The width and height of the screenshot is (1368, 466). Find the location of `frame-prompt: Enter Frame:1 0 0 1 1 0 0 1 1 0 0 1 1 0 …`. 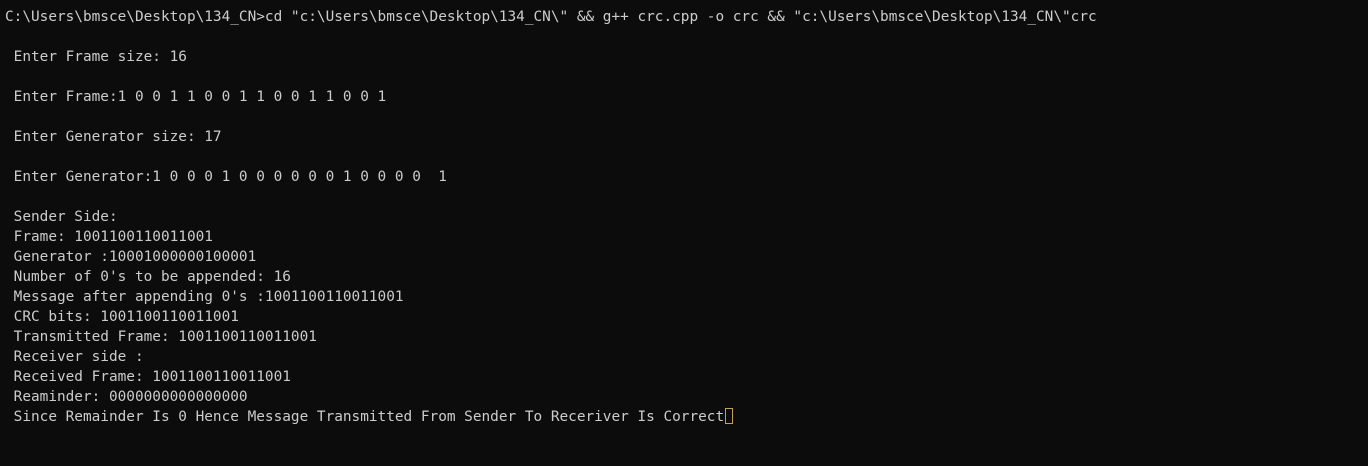

frame-prompt: Enter Frame:1 0 0 1 1 0 0 1 1 0 0 1 1 0 … is located at coordinates (196, 97).